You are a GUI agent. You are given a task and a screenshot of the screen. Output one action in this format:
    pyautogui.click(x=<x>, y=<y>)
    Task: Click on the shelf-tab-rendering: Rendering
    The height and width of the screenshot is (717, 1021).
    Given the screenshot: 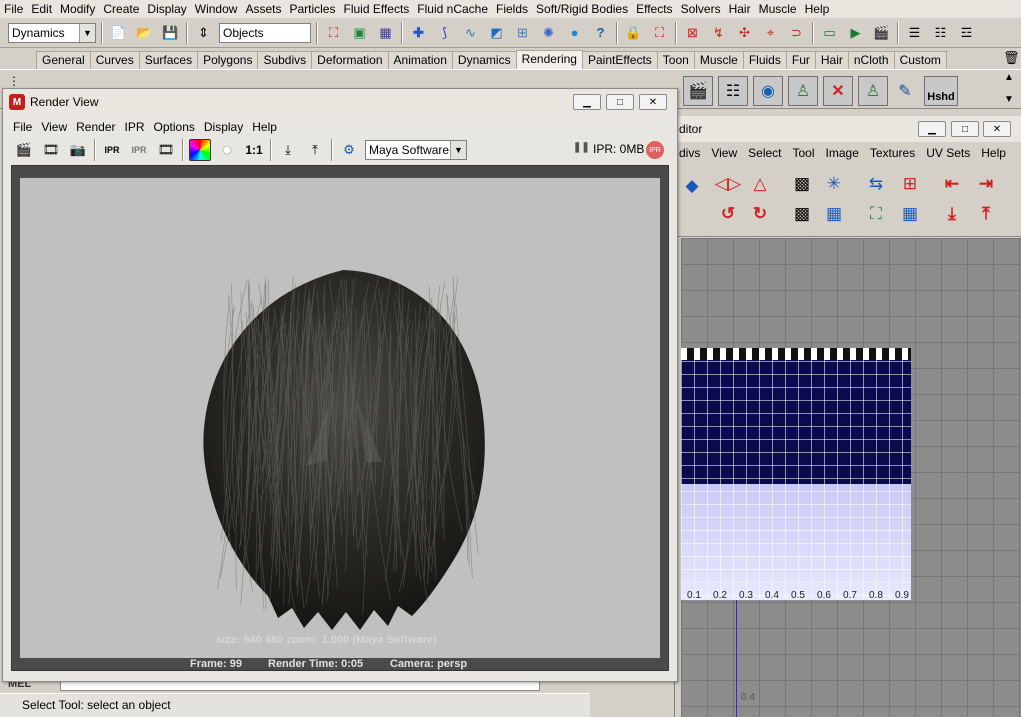 What is the action you would take?
    pyautogui.click(x=549, y=59)
    